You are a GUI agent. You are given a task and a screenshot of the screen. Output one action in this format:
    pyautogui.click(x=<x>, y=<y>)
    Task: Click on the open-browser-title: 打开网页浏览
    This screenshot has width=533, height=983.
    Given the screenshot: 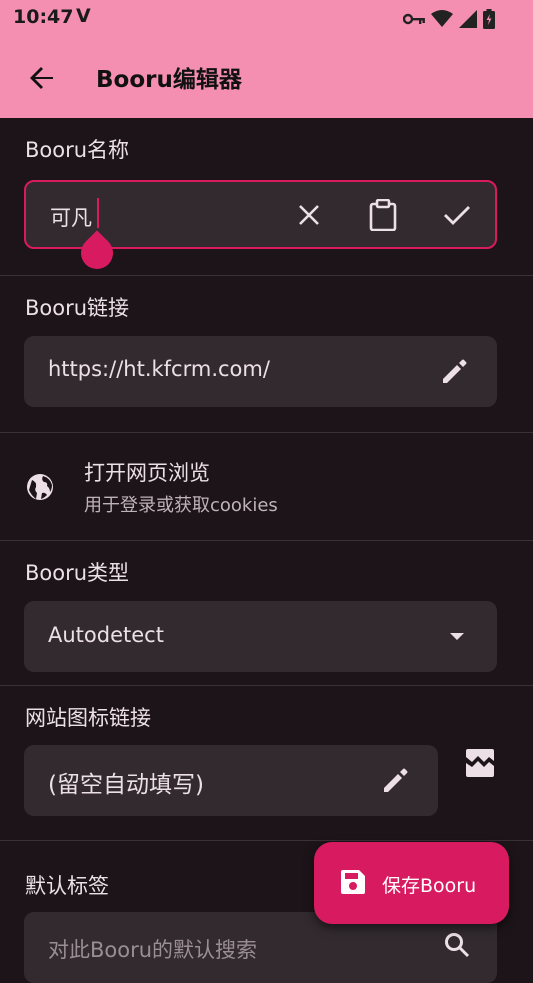 What is the action you would take?
    pyautogui.click(x=147, y=473)
    